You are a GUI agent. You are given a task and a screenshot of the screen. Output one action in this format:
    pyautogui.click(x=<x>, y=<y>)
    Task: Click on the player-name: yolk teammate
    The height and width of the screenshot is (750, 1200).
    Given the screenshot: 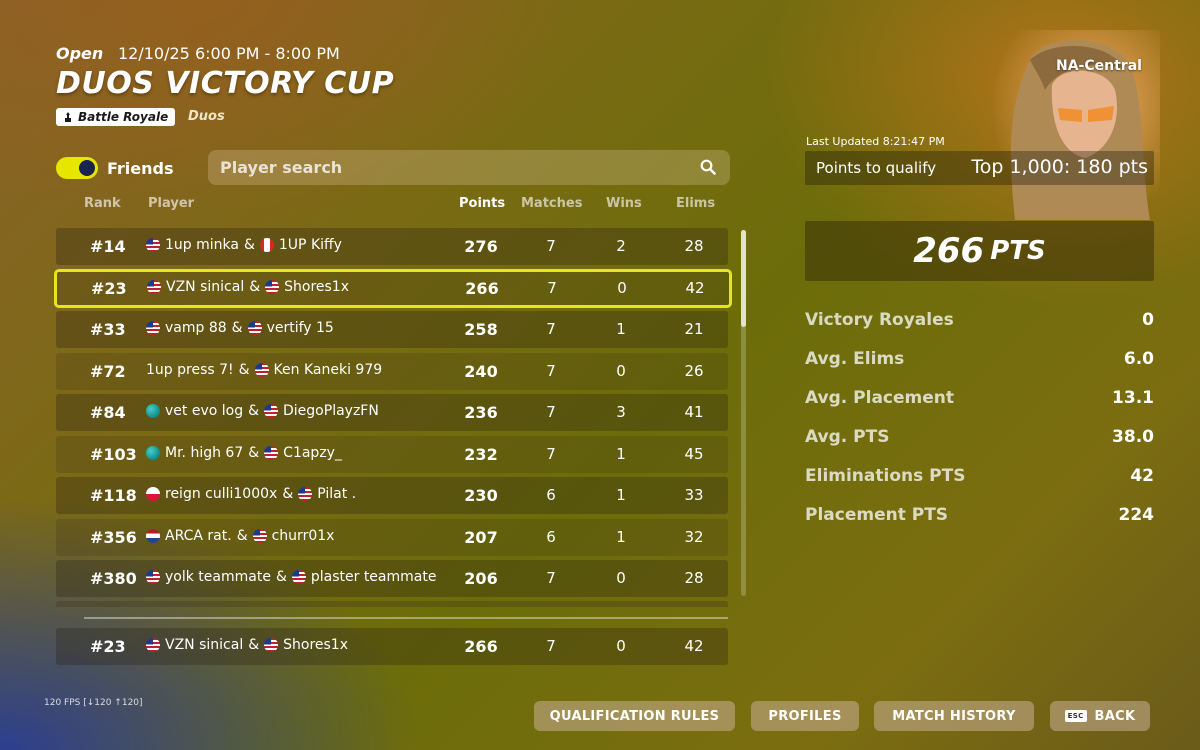 What is the action you would take?
    pyautogui.click(x=218, y=577)
    